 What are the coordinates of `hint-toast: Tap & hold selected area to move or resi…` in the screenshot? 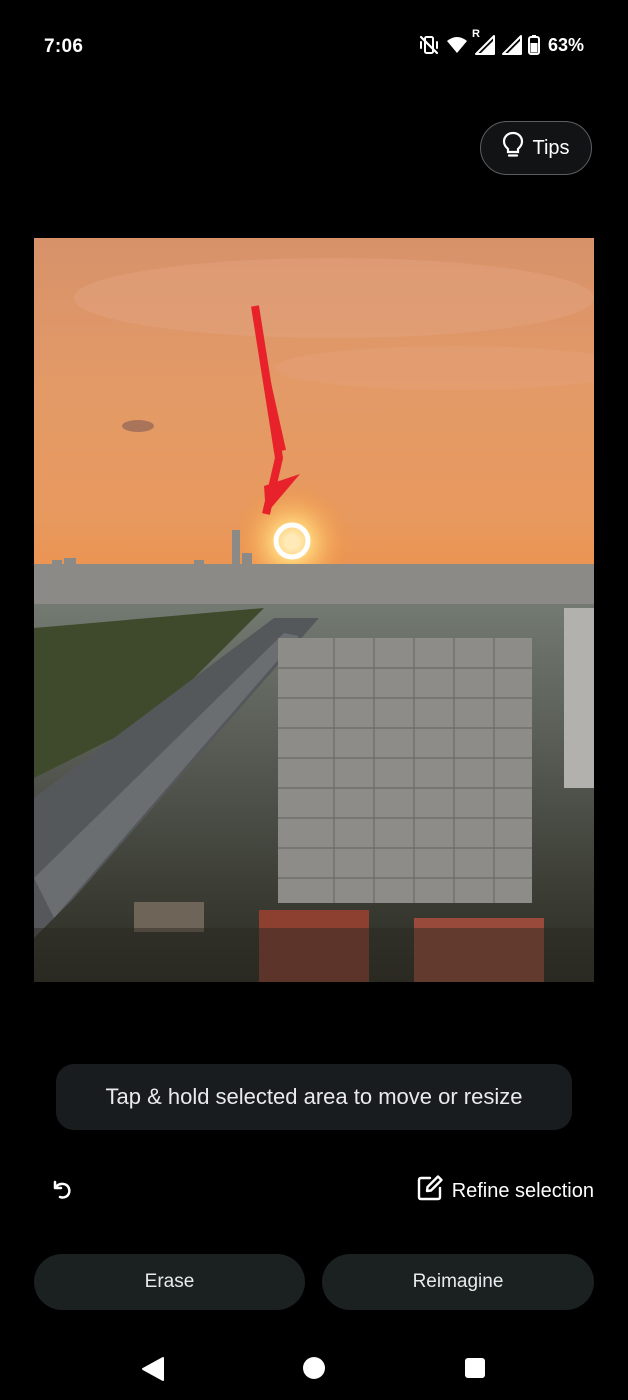 It's located at (314, 1097).